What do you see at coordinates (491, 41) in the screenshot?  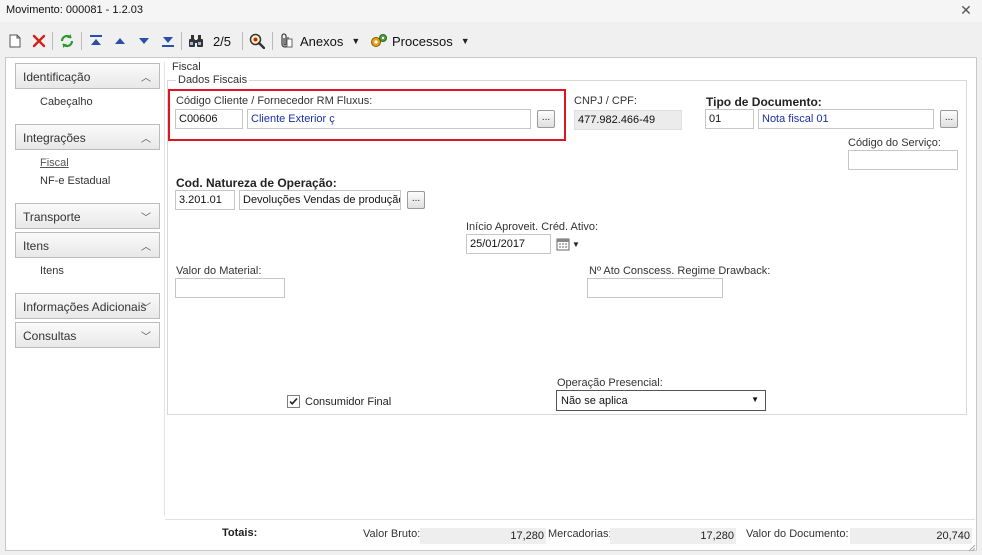 I see `toolbar: 2/5 Anexos ▼ Processos ▼` at bounding box center [491, 41].